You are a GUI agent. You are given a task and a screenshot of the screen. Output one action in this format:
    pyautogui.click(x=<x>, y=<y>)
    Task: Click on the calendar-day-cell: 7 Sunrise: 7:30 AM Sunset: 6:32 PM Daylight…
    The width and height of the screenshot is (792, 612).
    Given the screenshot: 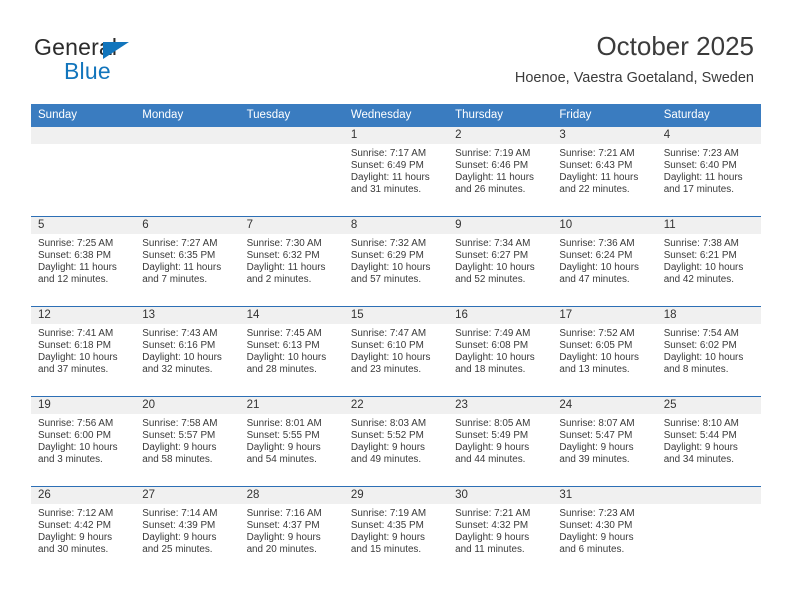 What is the action you would take?
    pyautogui.click(x=291, y=261)
    